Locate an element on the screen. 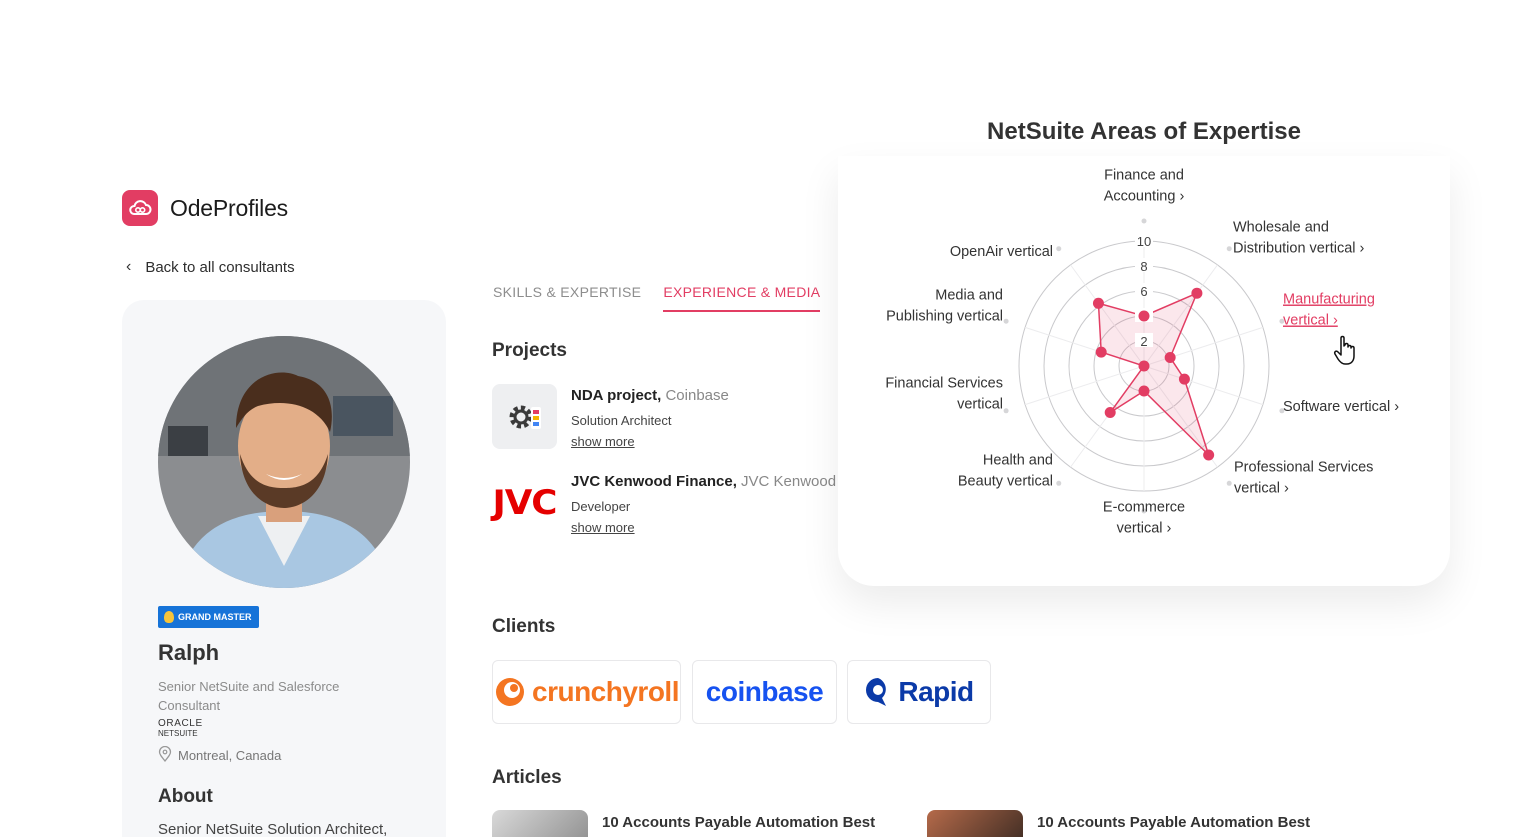  radar-tick-label: 8 is located at coordinates (1143, 266).